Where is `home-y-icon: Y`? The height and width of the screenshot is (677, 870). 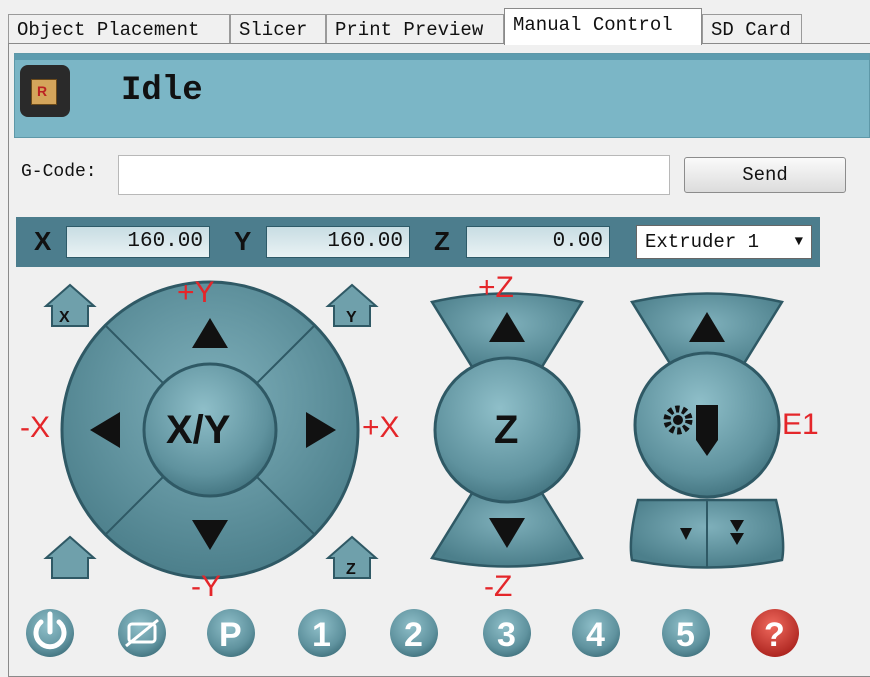
home-y-icon: Y is located at coordinates (352, 305).